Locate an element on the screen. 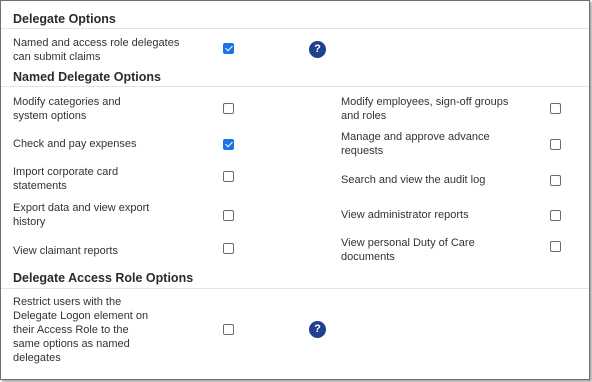 This screenshot has height=382, width=592. submit-claims-checkbox is located at coordinates (228, 48).